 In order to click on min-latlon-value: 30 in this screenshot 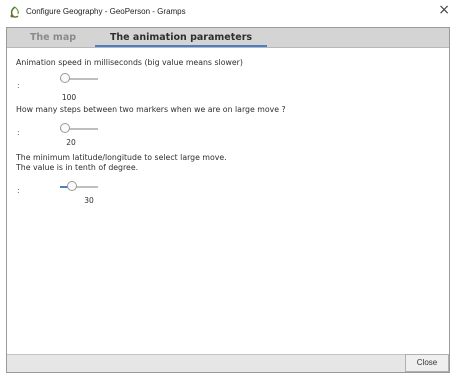, I will do `click(89, 200)`.